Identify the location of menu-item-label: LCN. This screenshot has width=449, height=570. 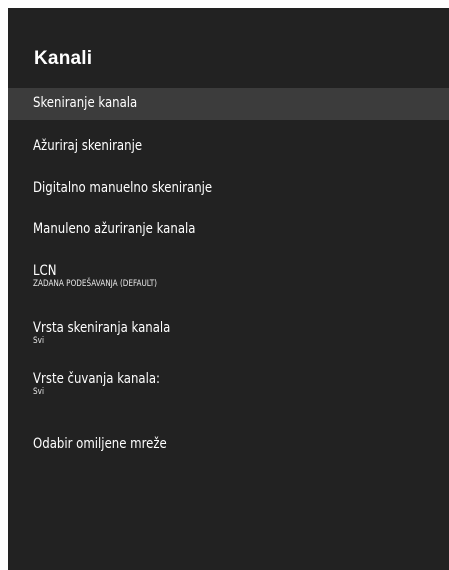
(45, 271).